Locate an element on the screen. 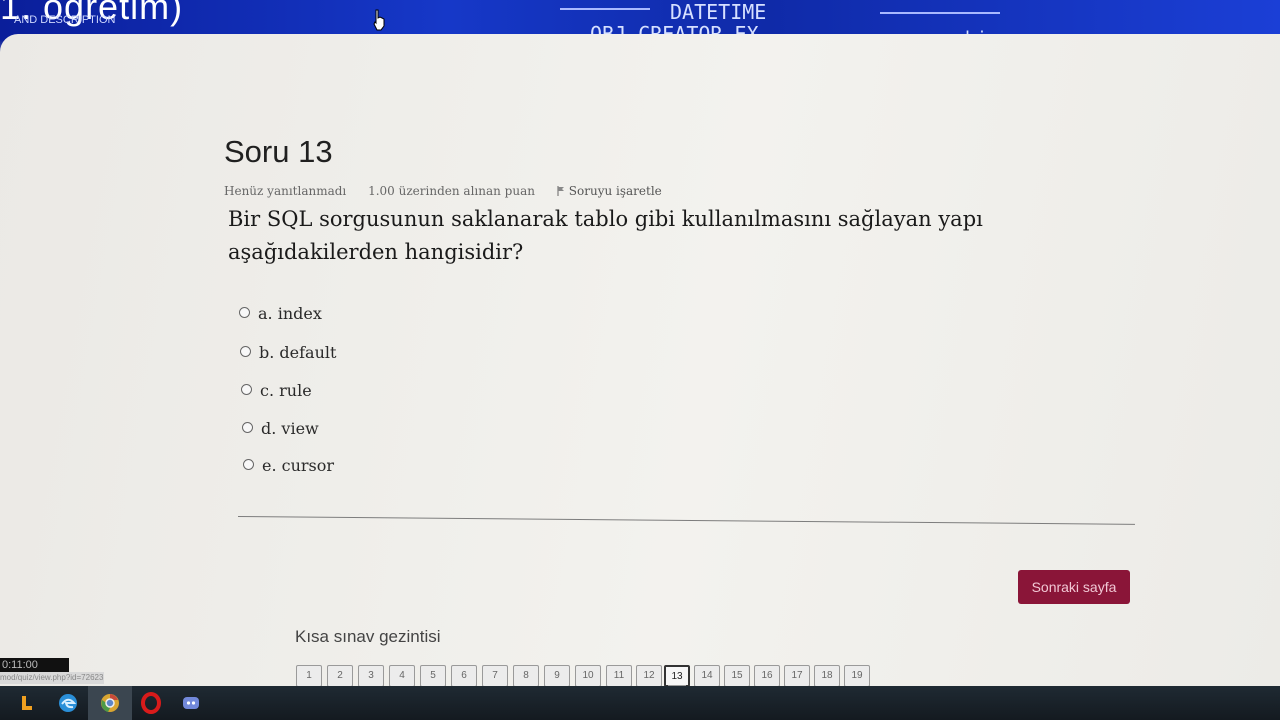  status-bar-url: mod/quiz/view.php?id=72623 is located at coordinates (52, 678).